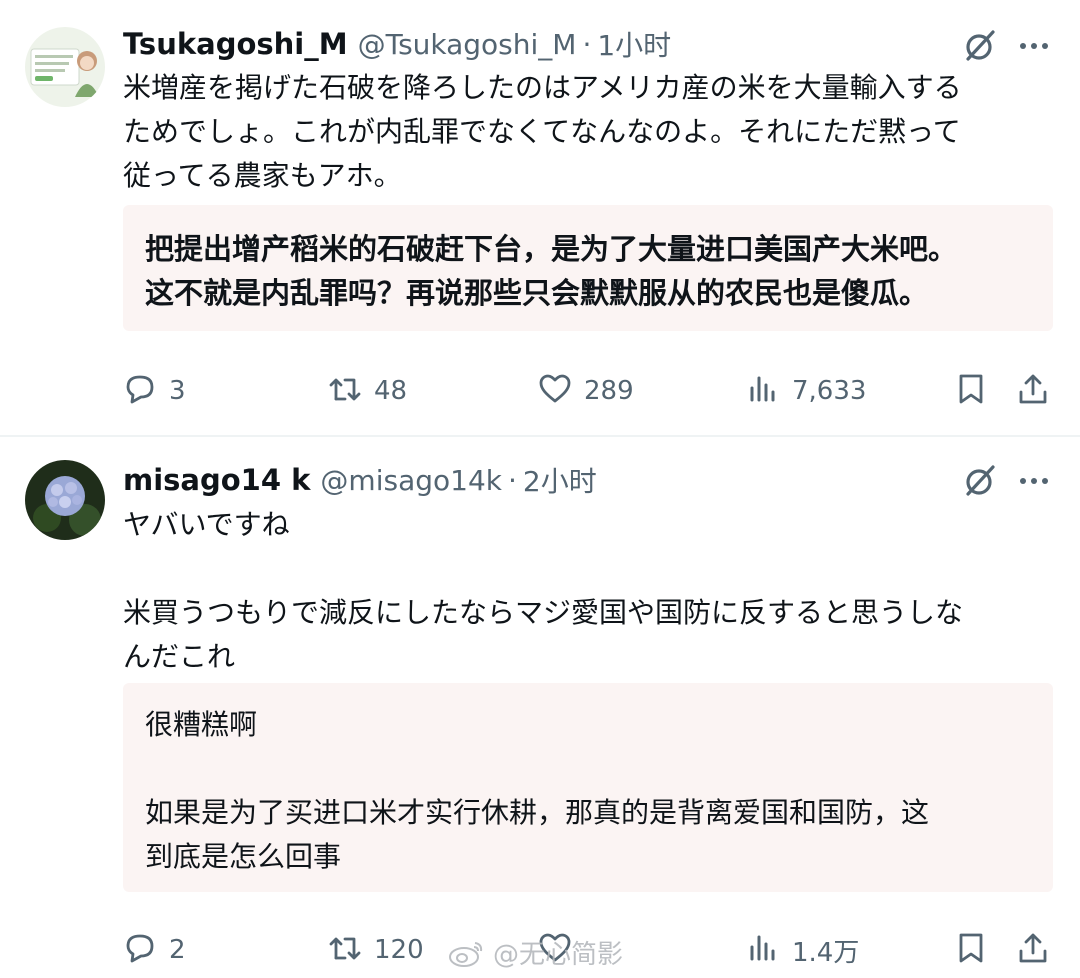 Image resolution: width=1080 pixels, height=978 pixels. Describe the element at coordinates (177, 391) in the screenshot. I see `reply-count: 3` at that location.